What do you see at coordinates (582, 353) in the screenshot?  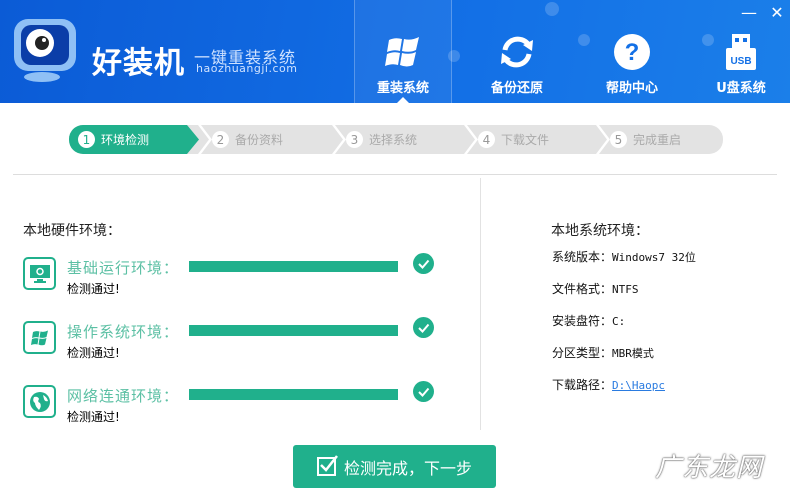 I see `info-label: 分区类型：` at bounding box center [582, 353].